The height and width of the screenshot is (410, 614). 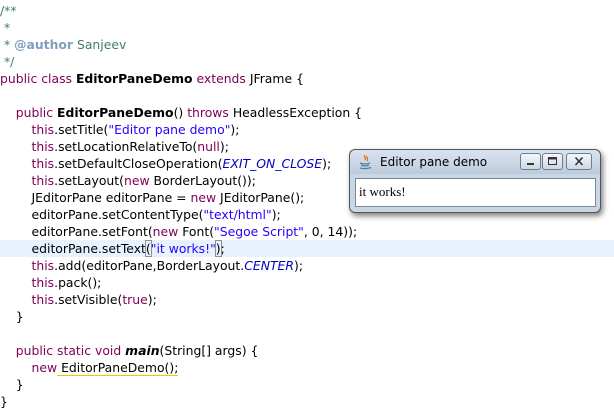 I want to click on window-titlebar: Editor pane demo, so click(x=475, y=162).